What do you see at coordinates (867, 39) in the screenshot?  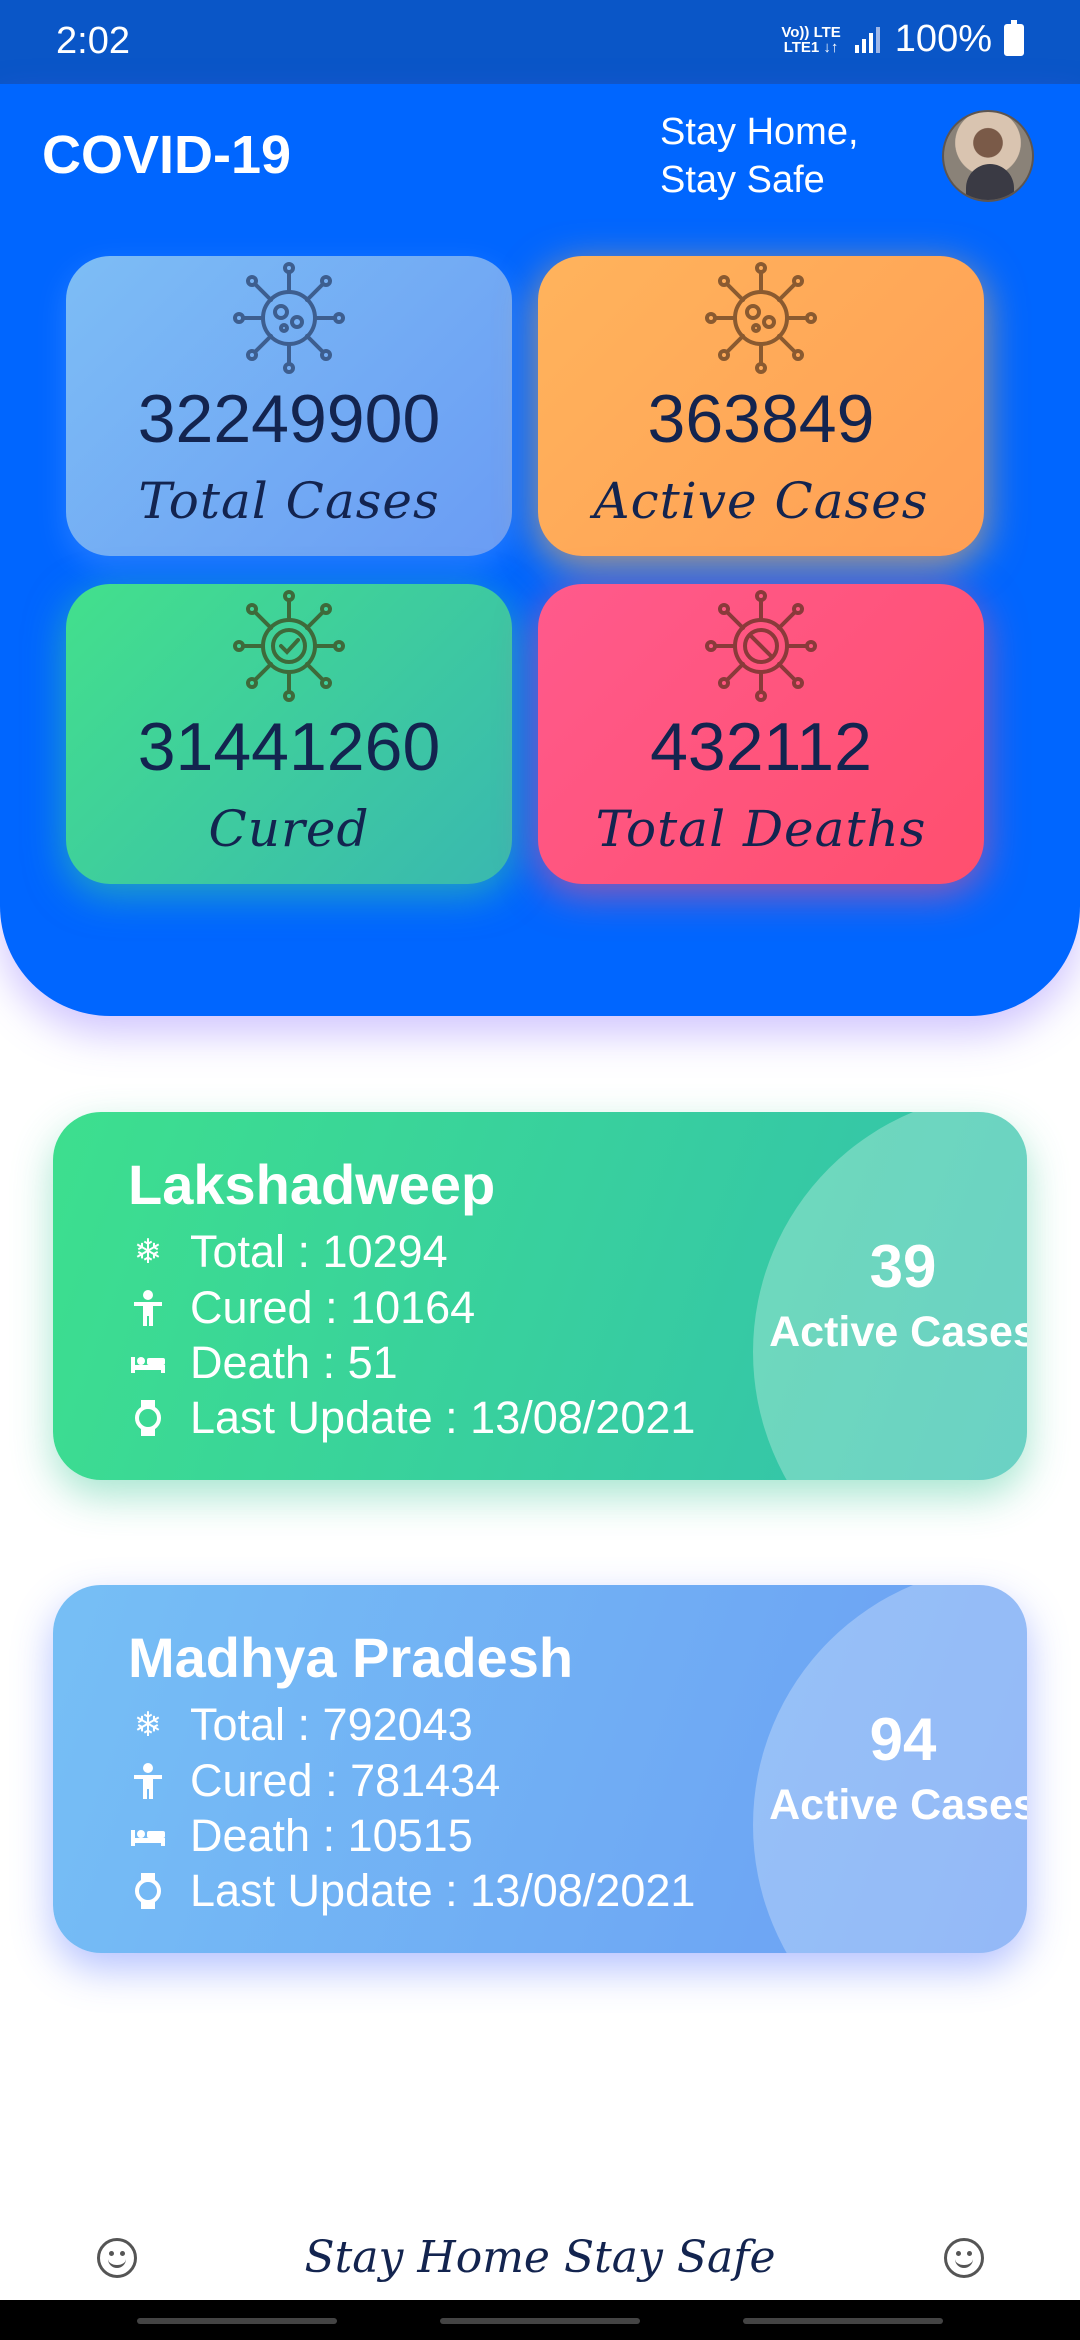 I see `signal-icon` at bounding box center [867, 39].